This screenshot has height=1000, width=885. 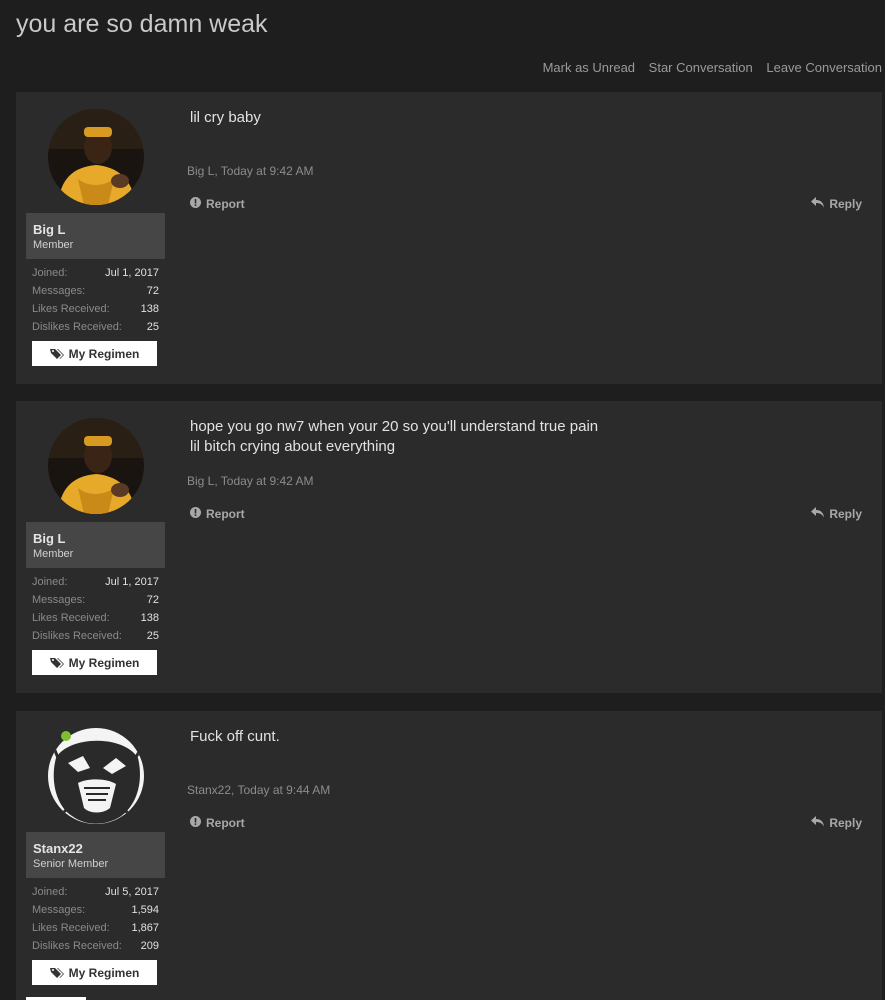 I want to click on mark-as-unread-link: Mark as Unread, so click(x=589, y=67).